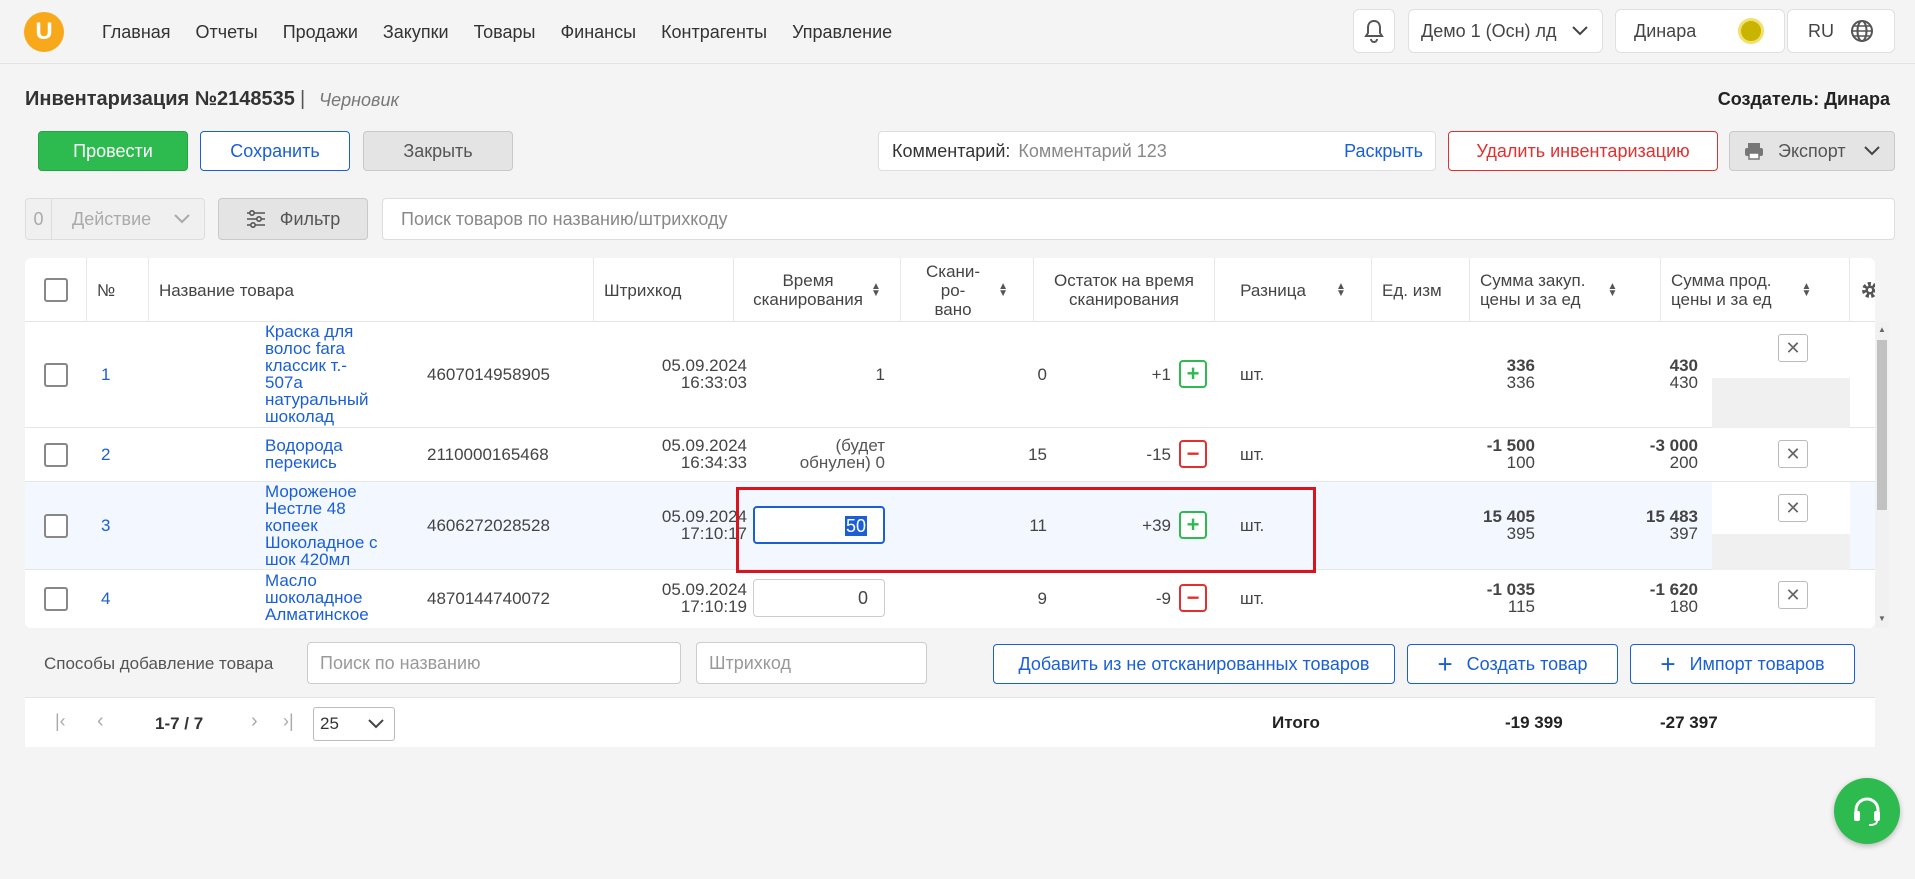 The image size is (1915, 879). What do you see at coordinates (1755, 290) in the screenshot?
I see `col-sale-sum: Сумма прод. цены и за ед ▲ ▼` at bounding box center [1755, 290].